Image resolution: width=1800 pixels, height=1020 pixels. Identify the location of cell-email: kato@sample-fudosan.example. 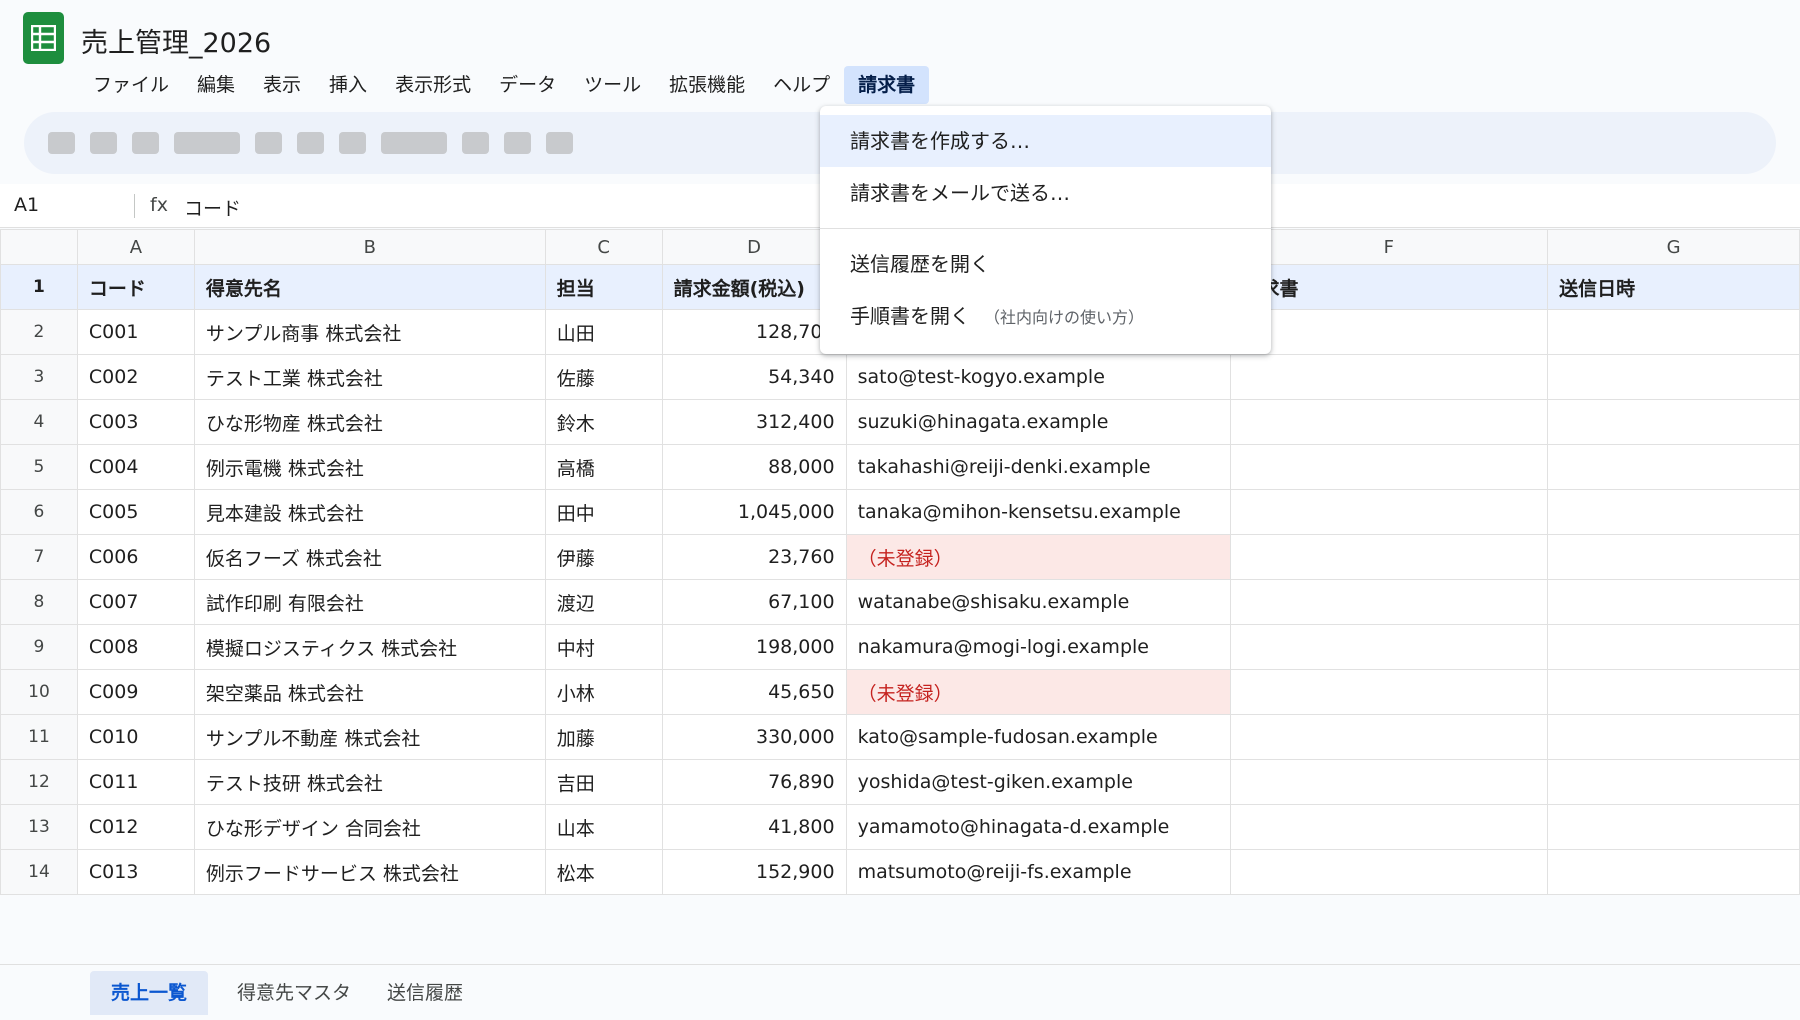
(1038, 737).